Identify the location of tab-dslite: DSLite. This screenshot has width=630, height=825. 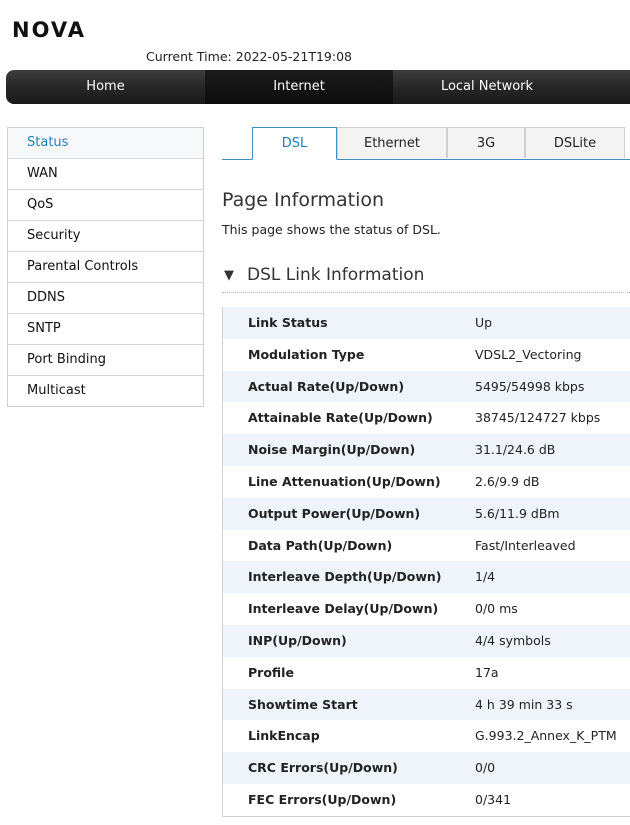
(575, 142).